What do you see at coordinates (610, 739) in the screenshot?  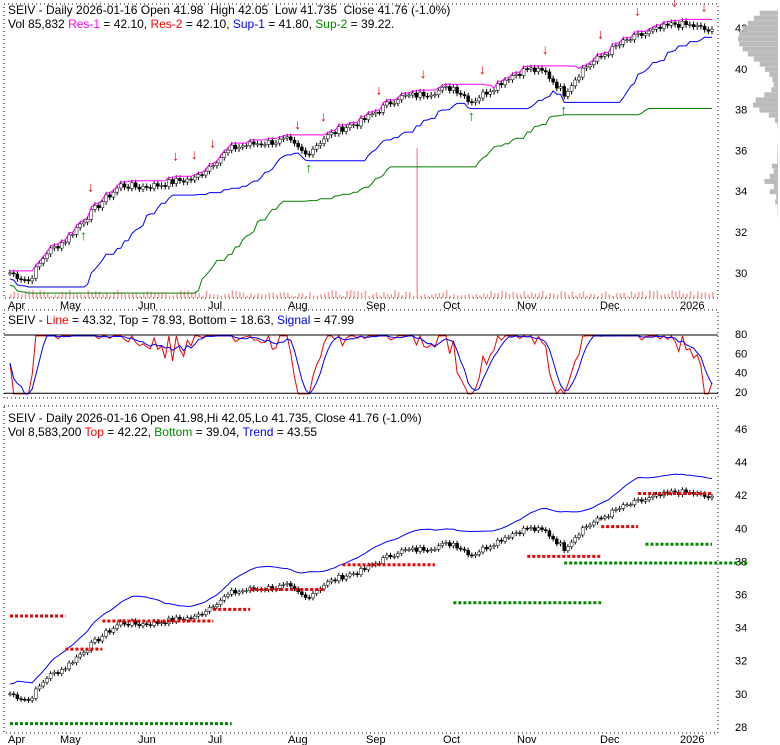 I see `month-label: Dec` at bounding box center [610, 739].